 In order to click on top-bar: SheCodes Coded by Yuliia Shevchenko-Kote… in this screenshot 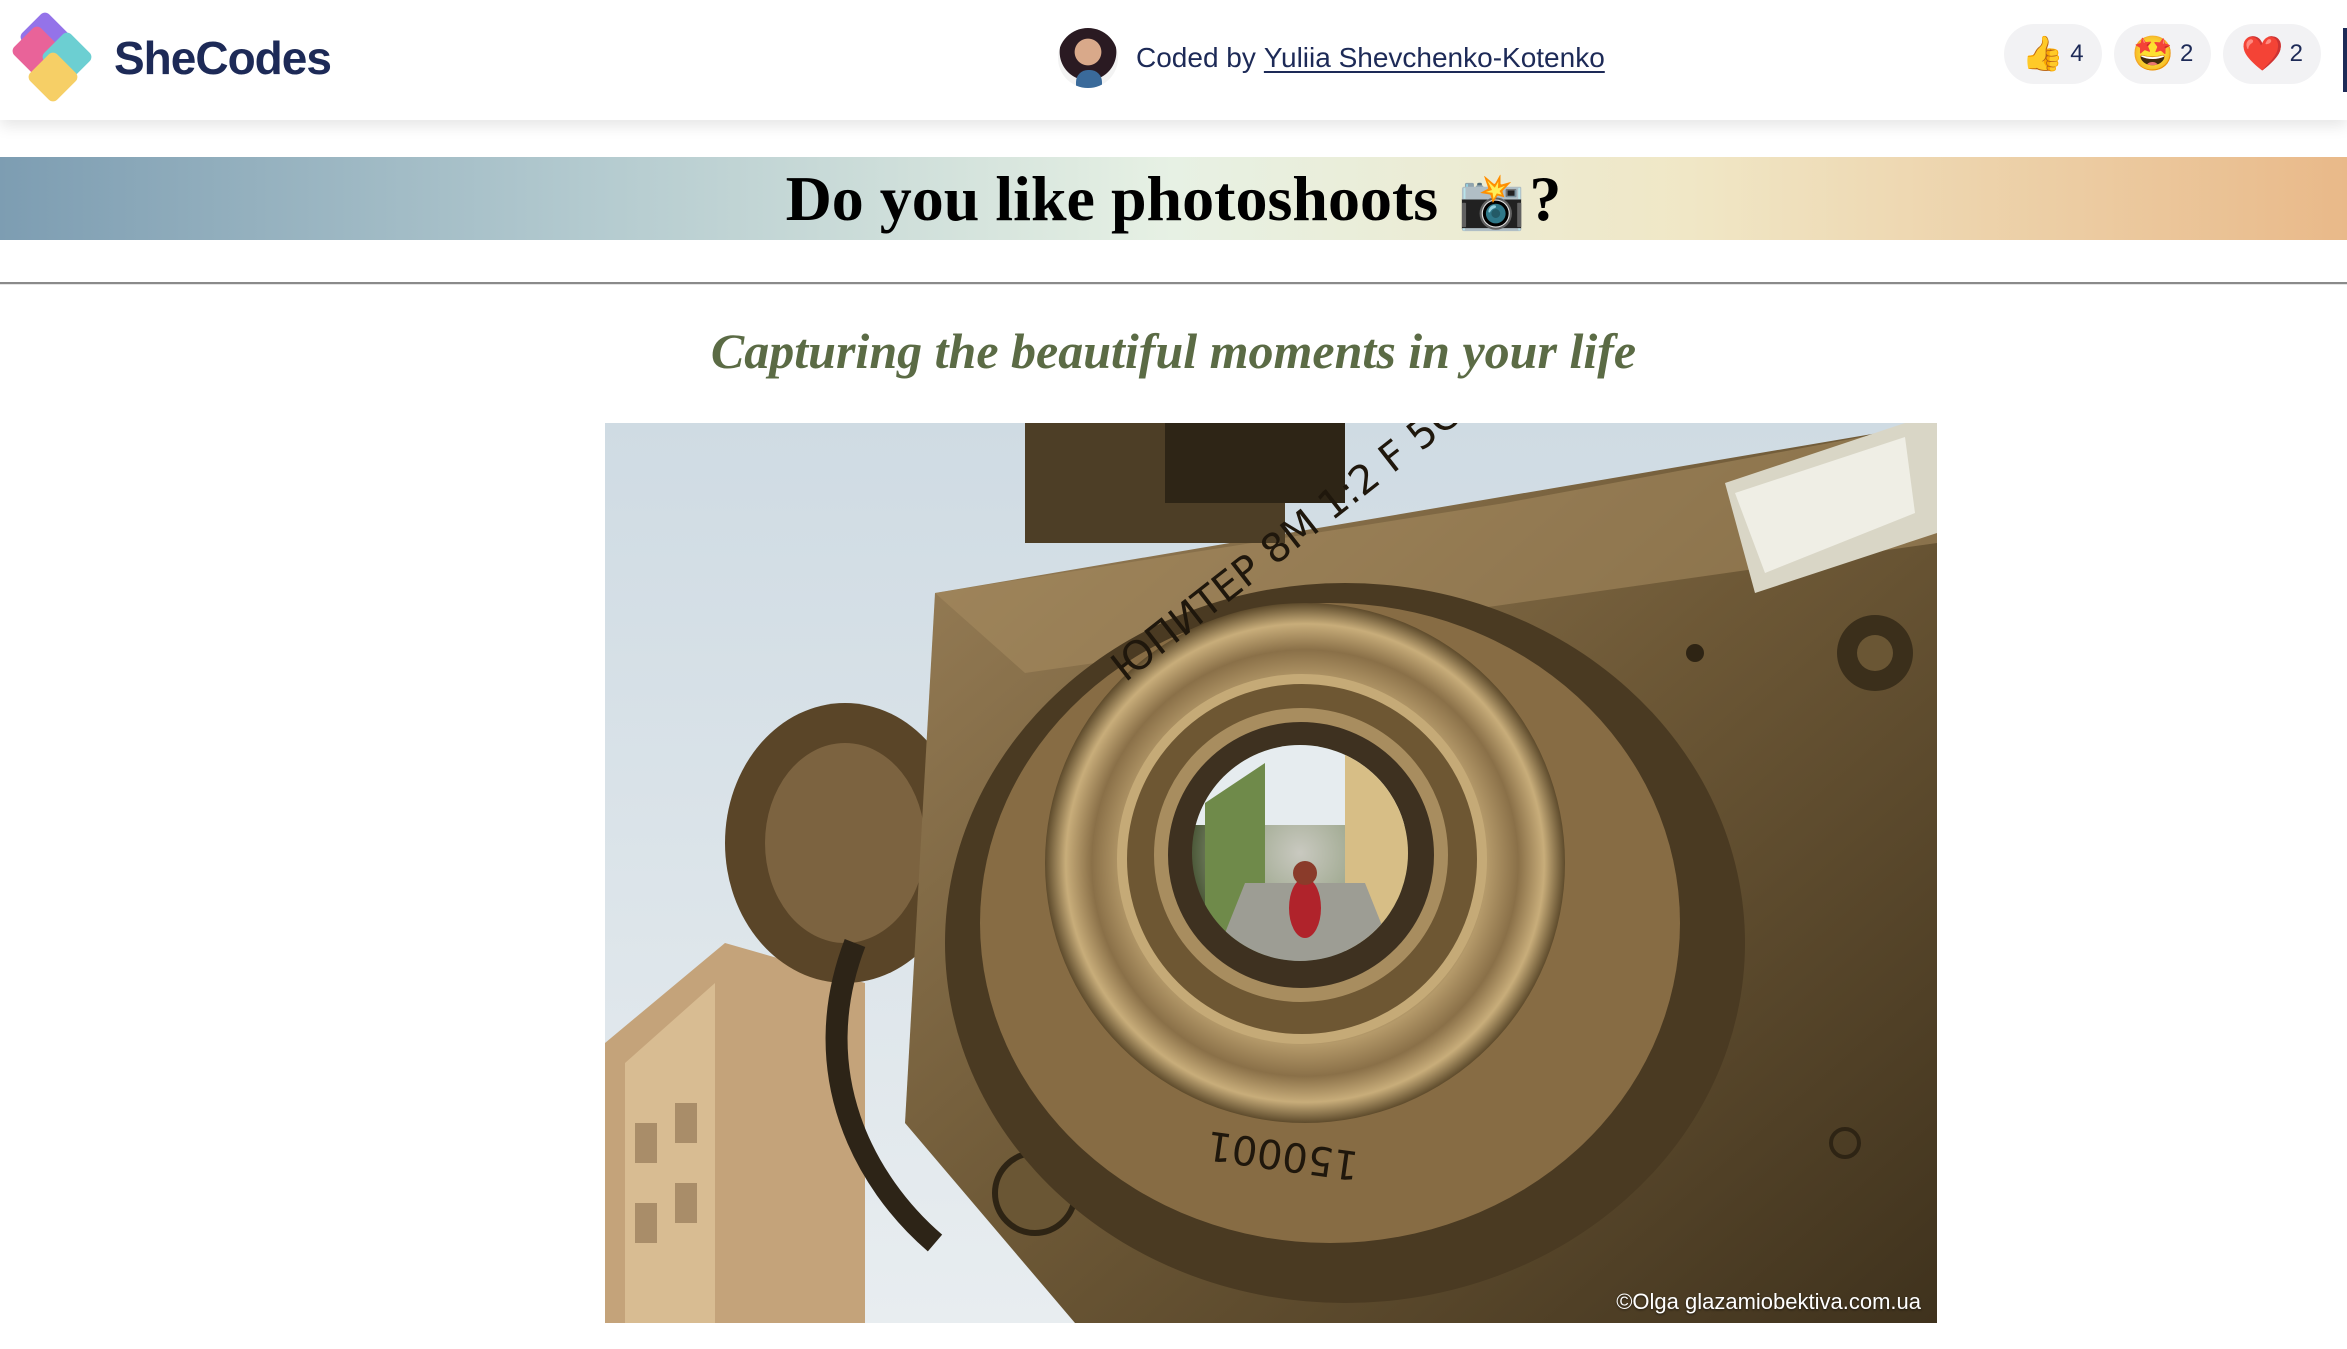, I will do `click(1173, 60)`.